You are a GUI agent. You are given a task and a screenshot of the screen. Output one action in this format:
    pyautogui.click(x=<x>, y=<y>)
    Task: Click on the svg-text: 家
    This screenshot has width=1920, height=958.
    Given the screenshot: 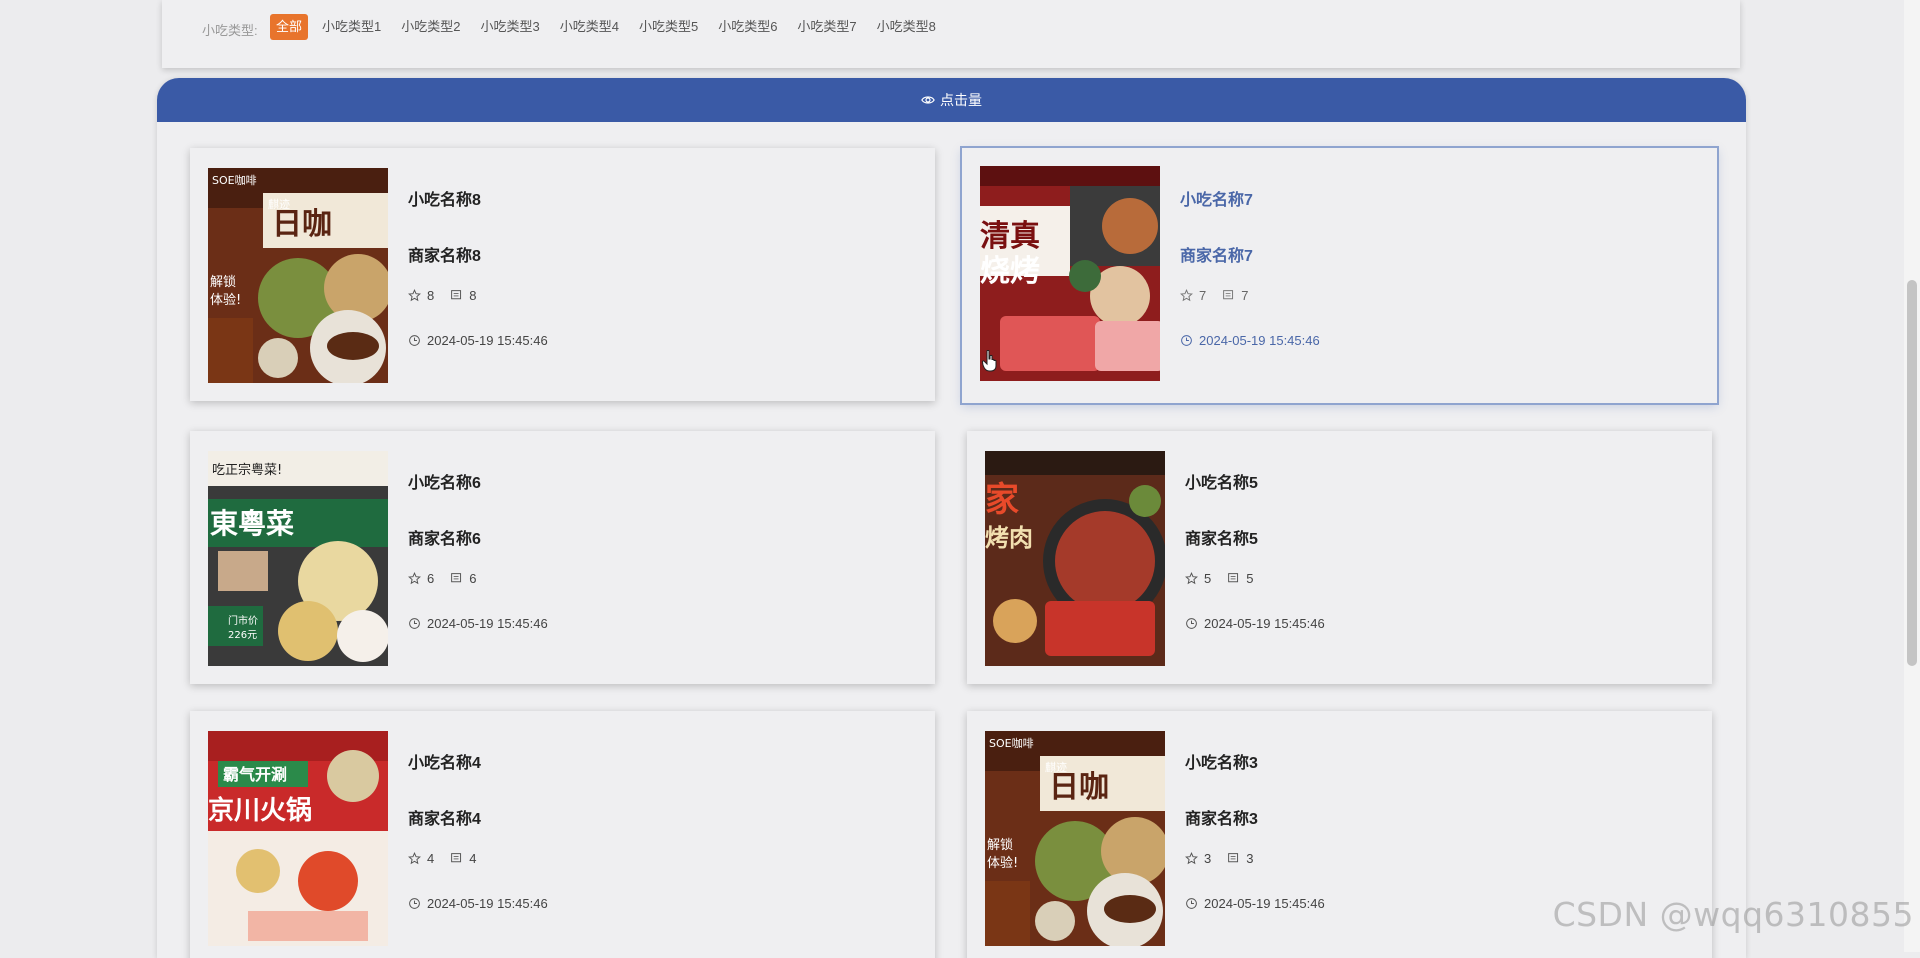 What is the action you would take?
    pyautogui.click(x=1002, y=500)
    